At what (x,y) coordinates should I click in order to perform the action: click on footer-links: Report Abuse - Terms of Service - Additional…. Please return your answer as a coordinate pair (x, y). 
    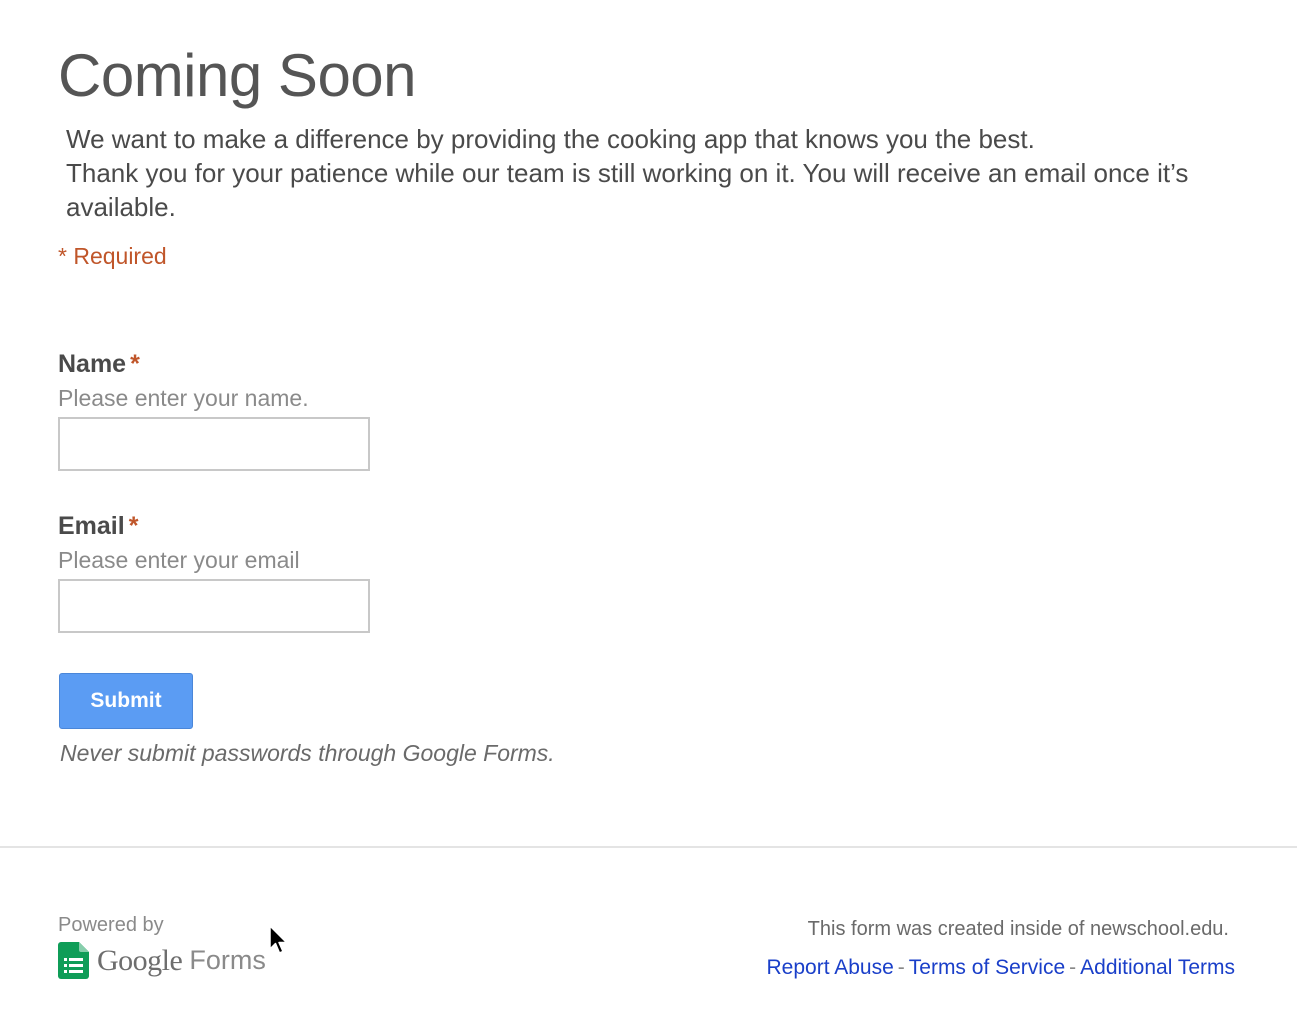
    Looking at the image, I should click on (1001, 968).